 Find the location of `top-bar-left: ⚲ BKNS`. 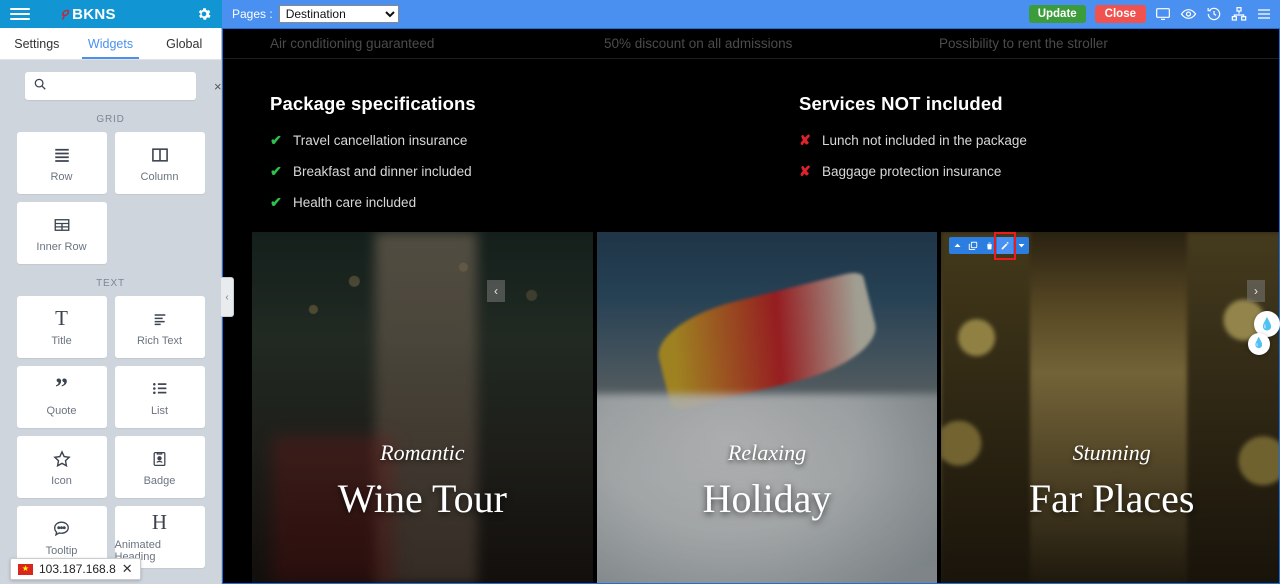

top-bar-left: ⚲ BKNS is located at coordinates (111, 14).